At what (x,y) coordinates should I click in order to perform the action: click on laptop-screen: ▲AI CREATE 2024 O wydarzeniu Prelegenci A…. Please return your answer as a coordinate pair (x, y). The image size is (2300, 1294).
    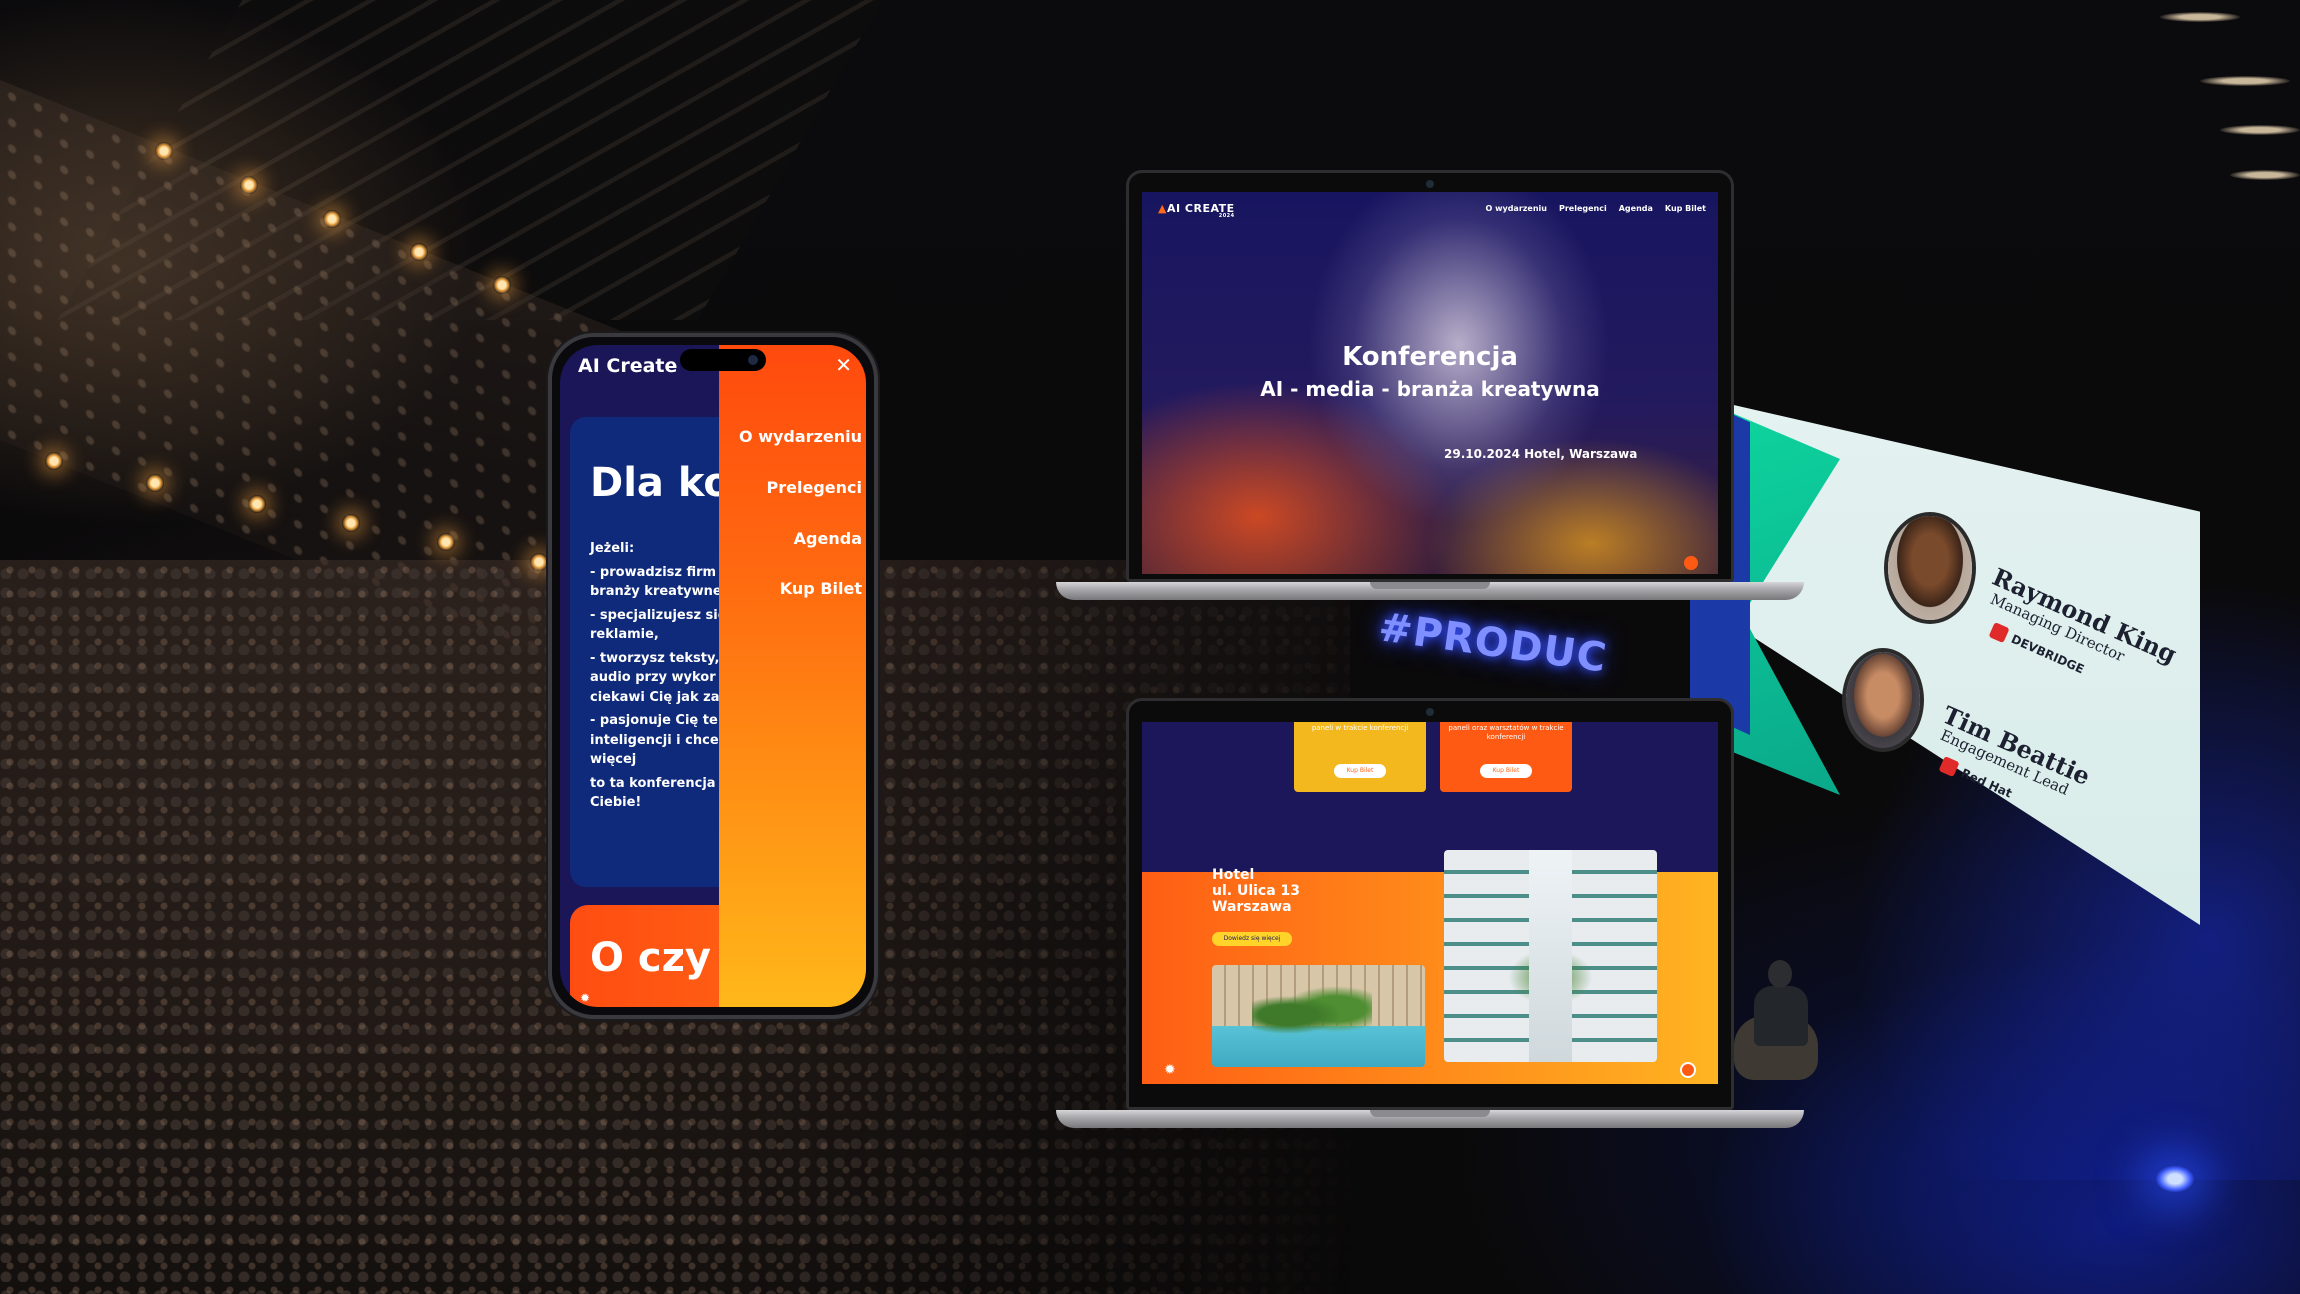
    Looking at the image, I should click on (1430, 383).